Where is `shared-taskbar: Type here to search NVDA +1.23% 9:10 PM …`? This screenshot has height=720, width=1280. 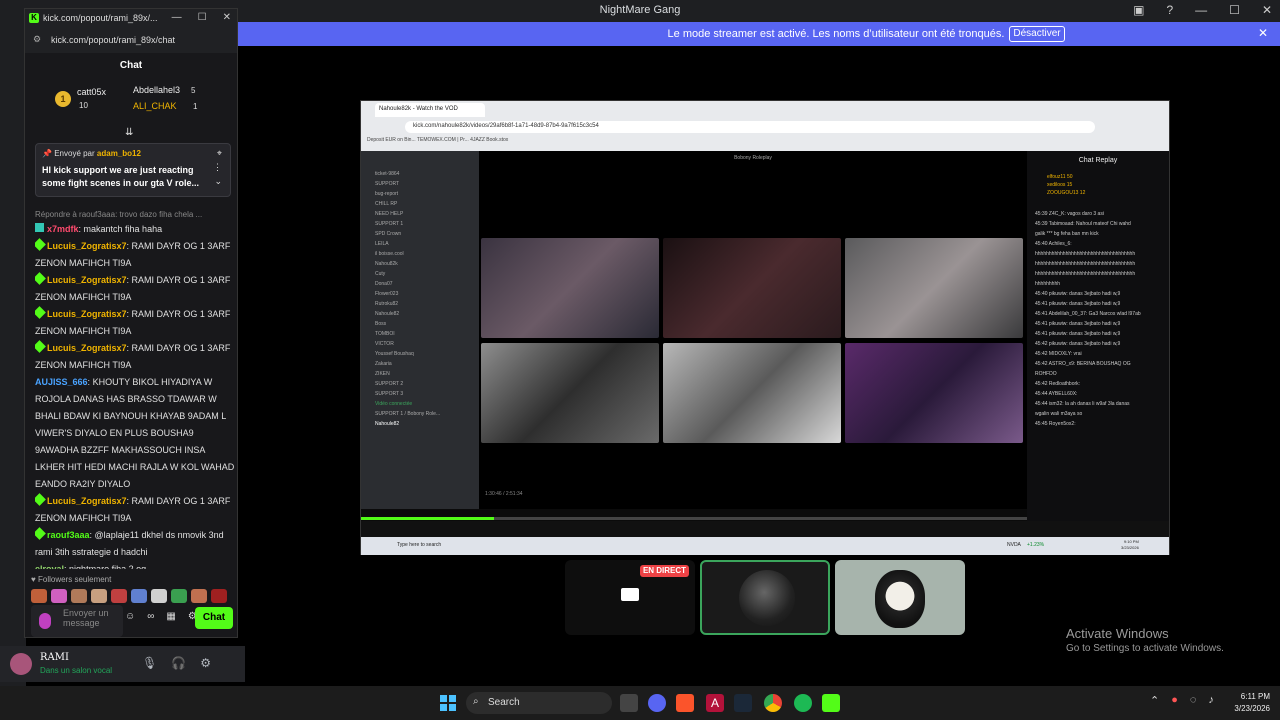
shared-taskbar: Type here to search NVDA +1.23% 9:10 PM … is located at coordinates (765, 546).